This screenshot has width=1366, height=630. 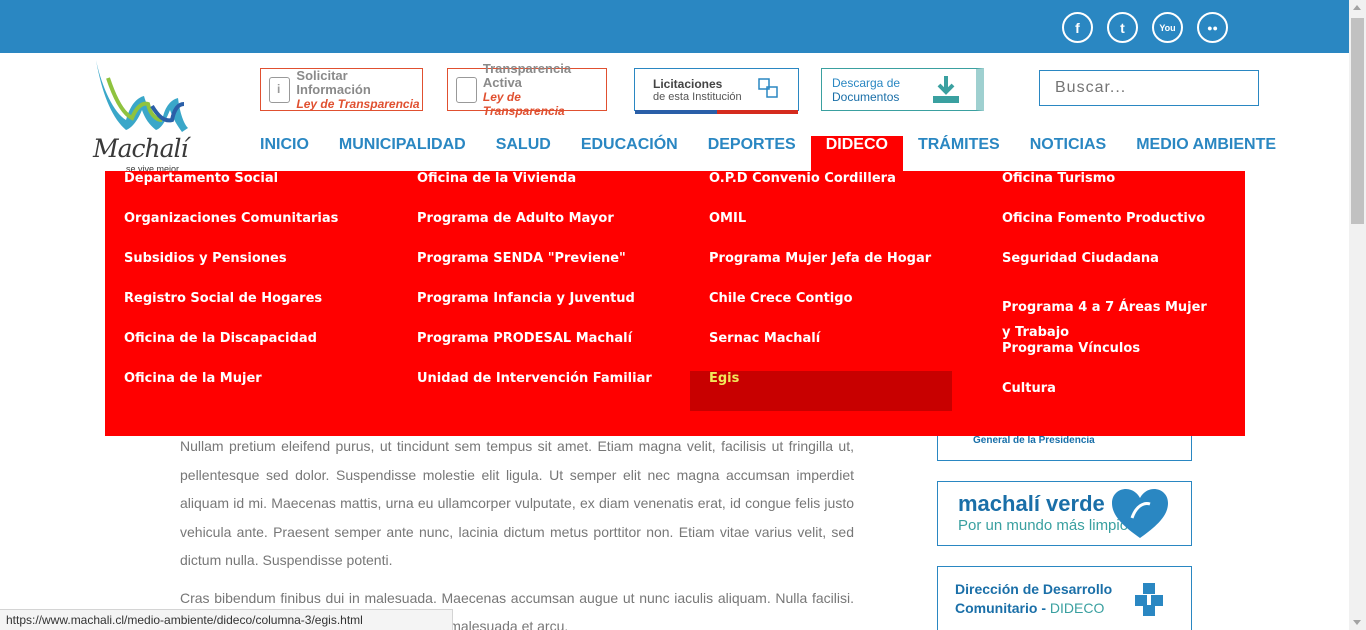 I want to click on vertical-scrollbar, so click(x=1357, y=315).